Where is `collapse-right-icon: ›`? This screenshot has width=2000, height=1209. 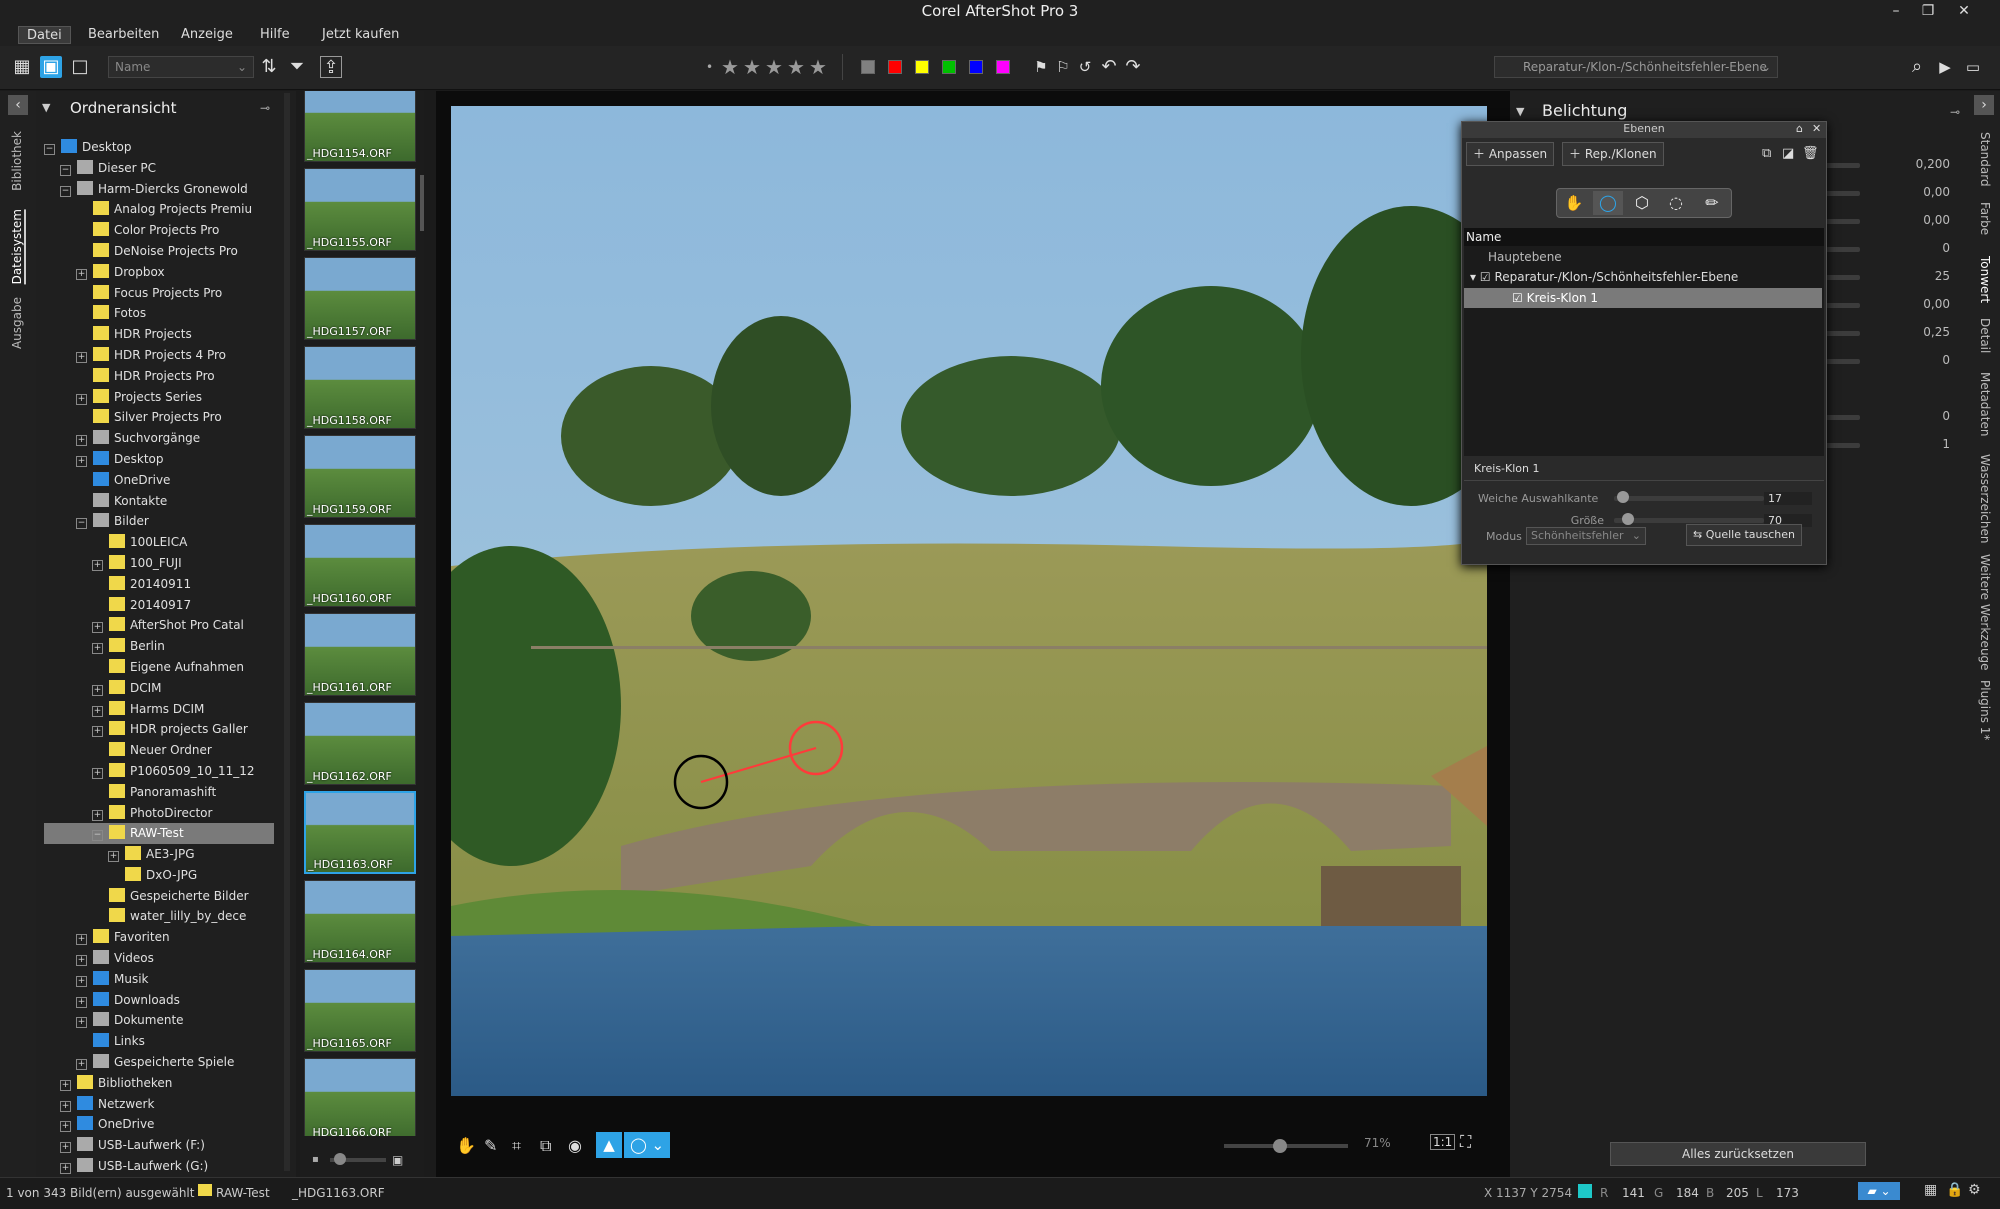 collapse-right-icon: › is located at coordinates (1984, 105).